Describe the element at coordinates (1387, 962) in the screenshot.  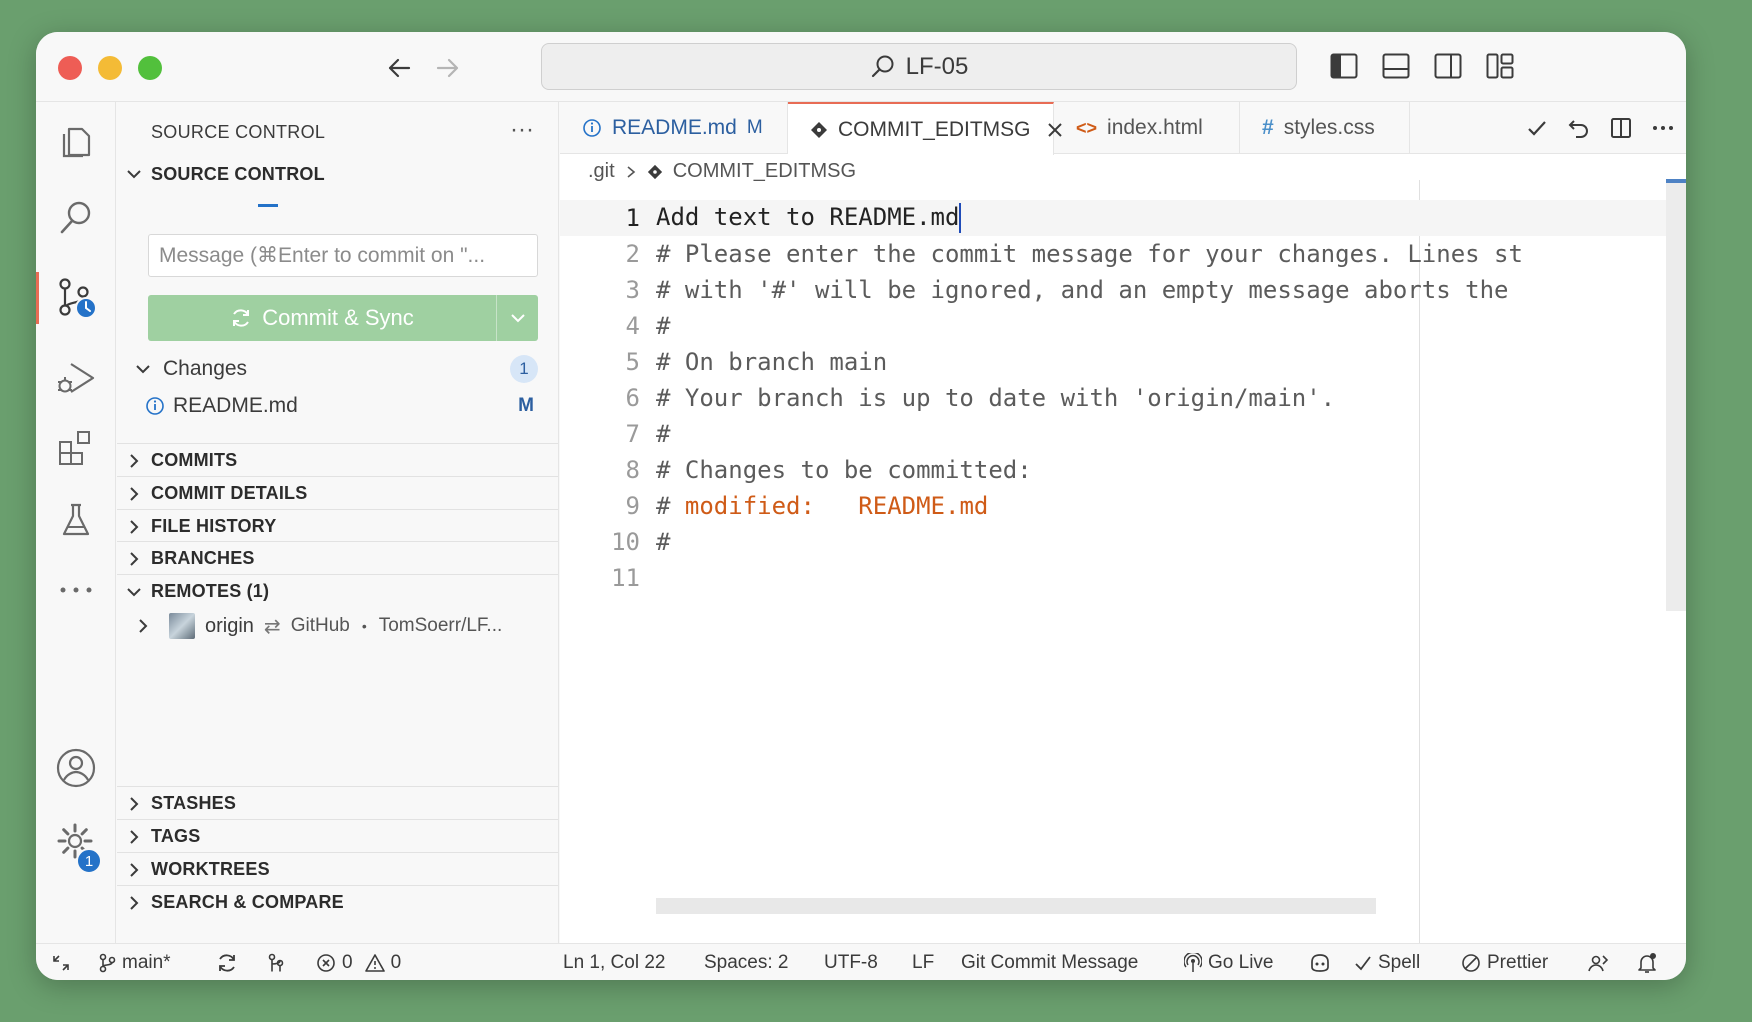
I see `spell-check-button: Spell` at that location.